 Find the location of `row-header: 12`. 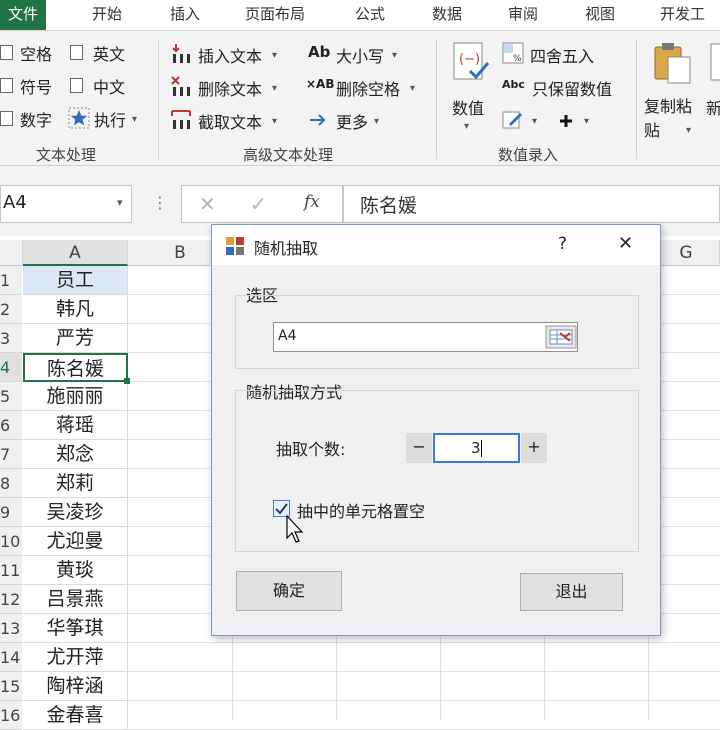

row-header: 12 is located at coordinates (11, 599).